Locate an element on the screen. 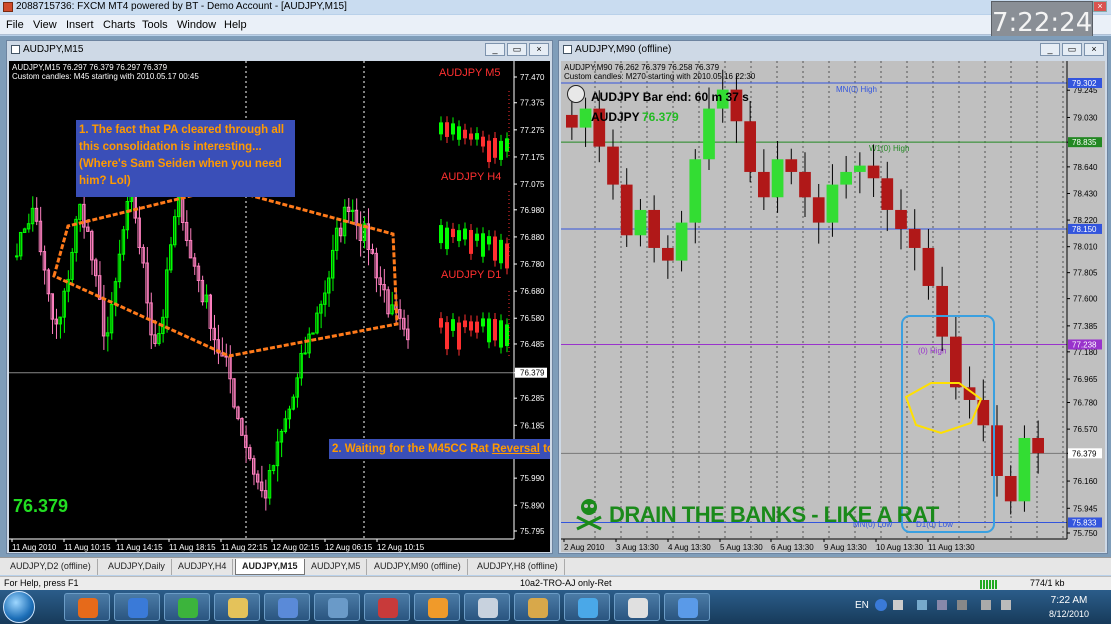 The height and width of the screenshot is (624, 1111). taskbar-itunes is located at coordinates (587, 607).